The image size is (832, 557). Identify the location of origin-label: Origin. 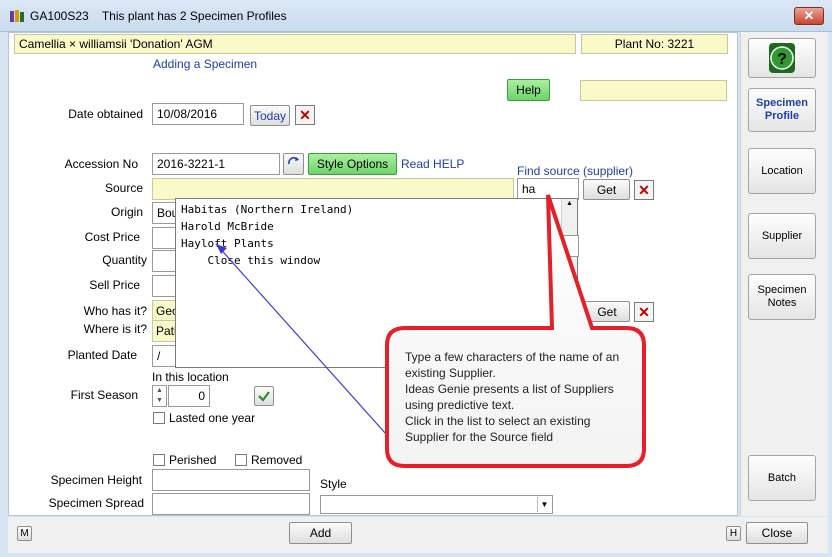
(126, 212).